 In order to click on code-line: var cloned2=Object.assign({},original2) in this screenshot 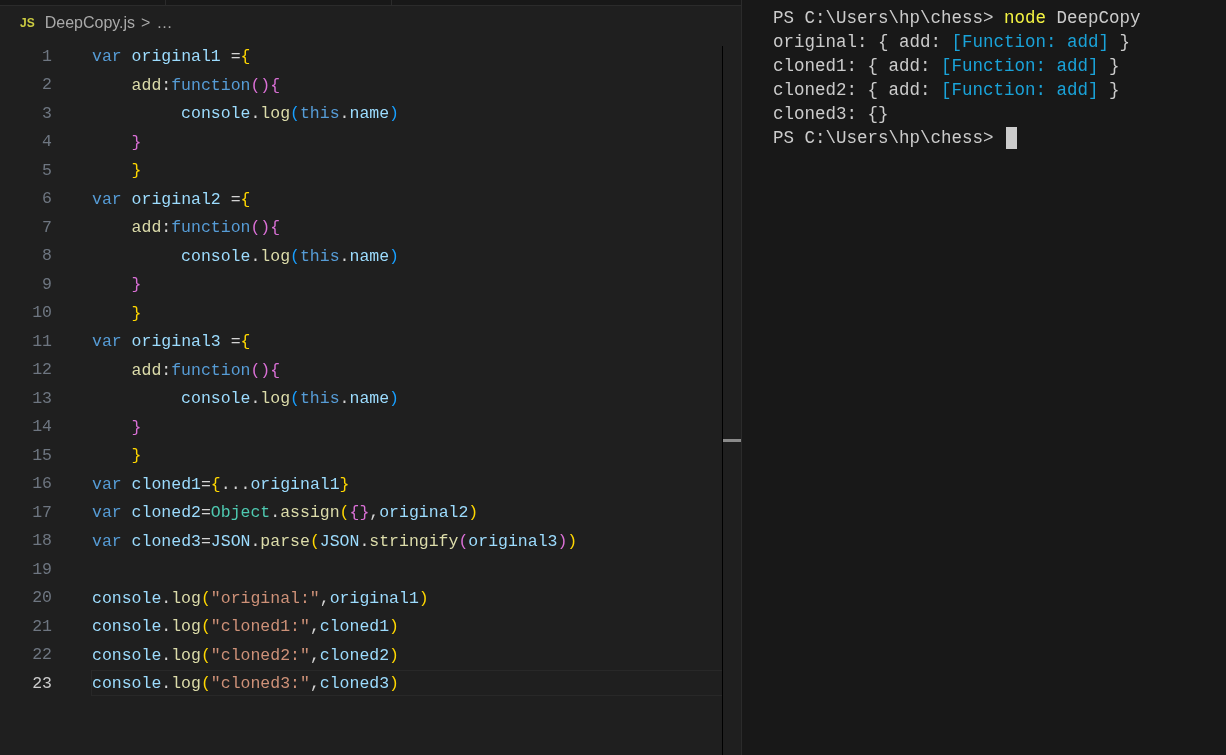, I will do `click(285, 513)`.